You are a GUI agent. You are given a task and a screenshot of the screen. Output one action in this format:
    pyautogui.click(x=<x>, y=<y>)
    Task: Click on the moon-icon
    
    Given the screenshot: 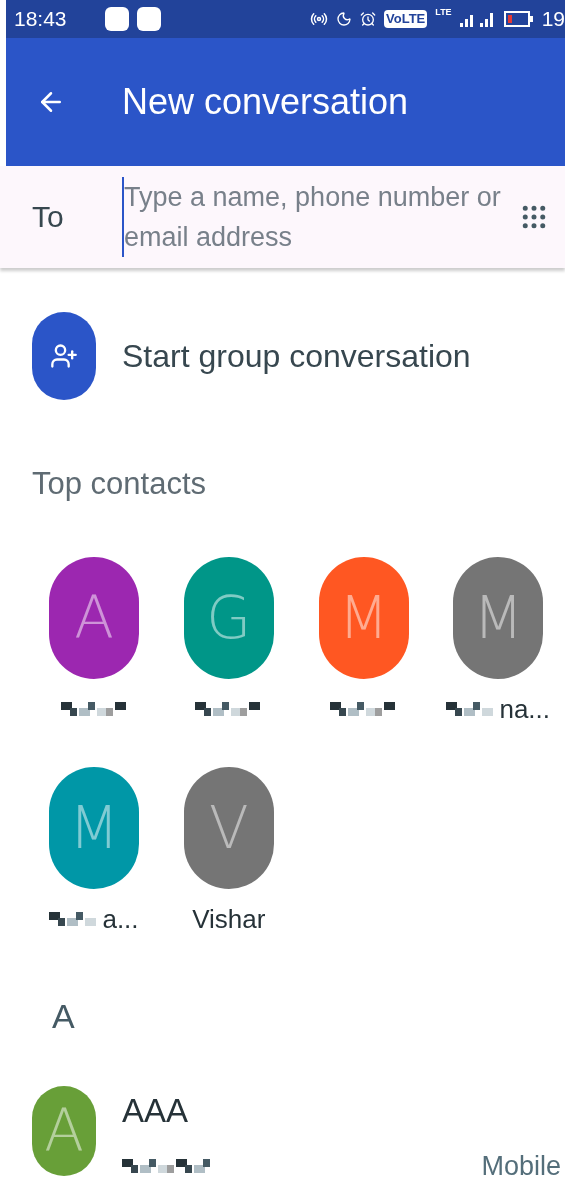 What is the action you would take?
    pyautogui.click(x=344, y=19)
    